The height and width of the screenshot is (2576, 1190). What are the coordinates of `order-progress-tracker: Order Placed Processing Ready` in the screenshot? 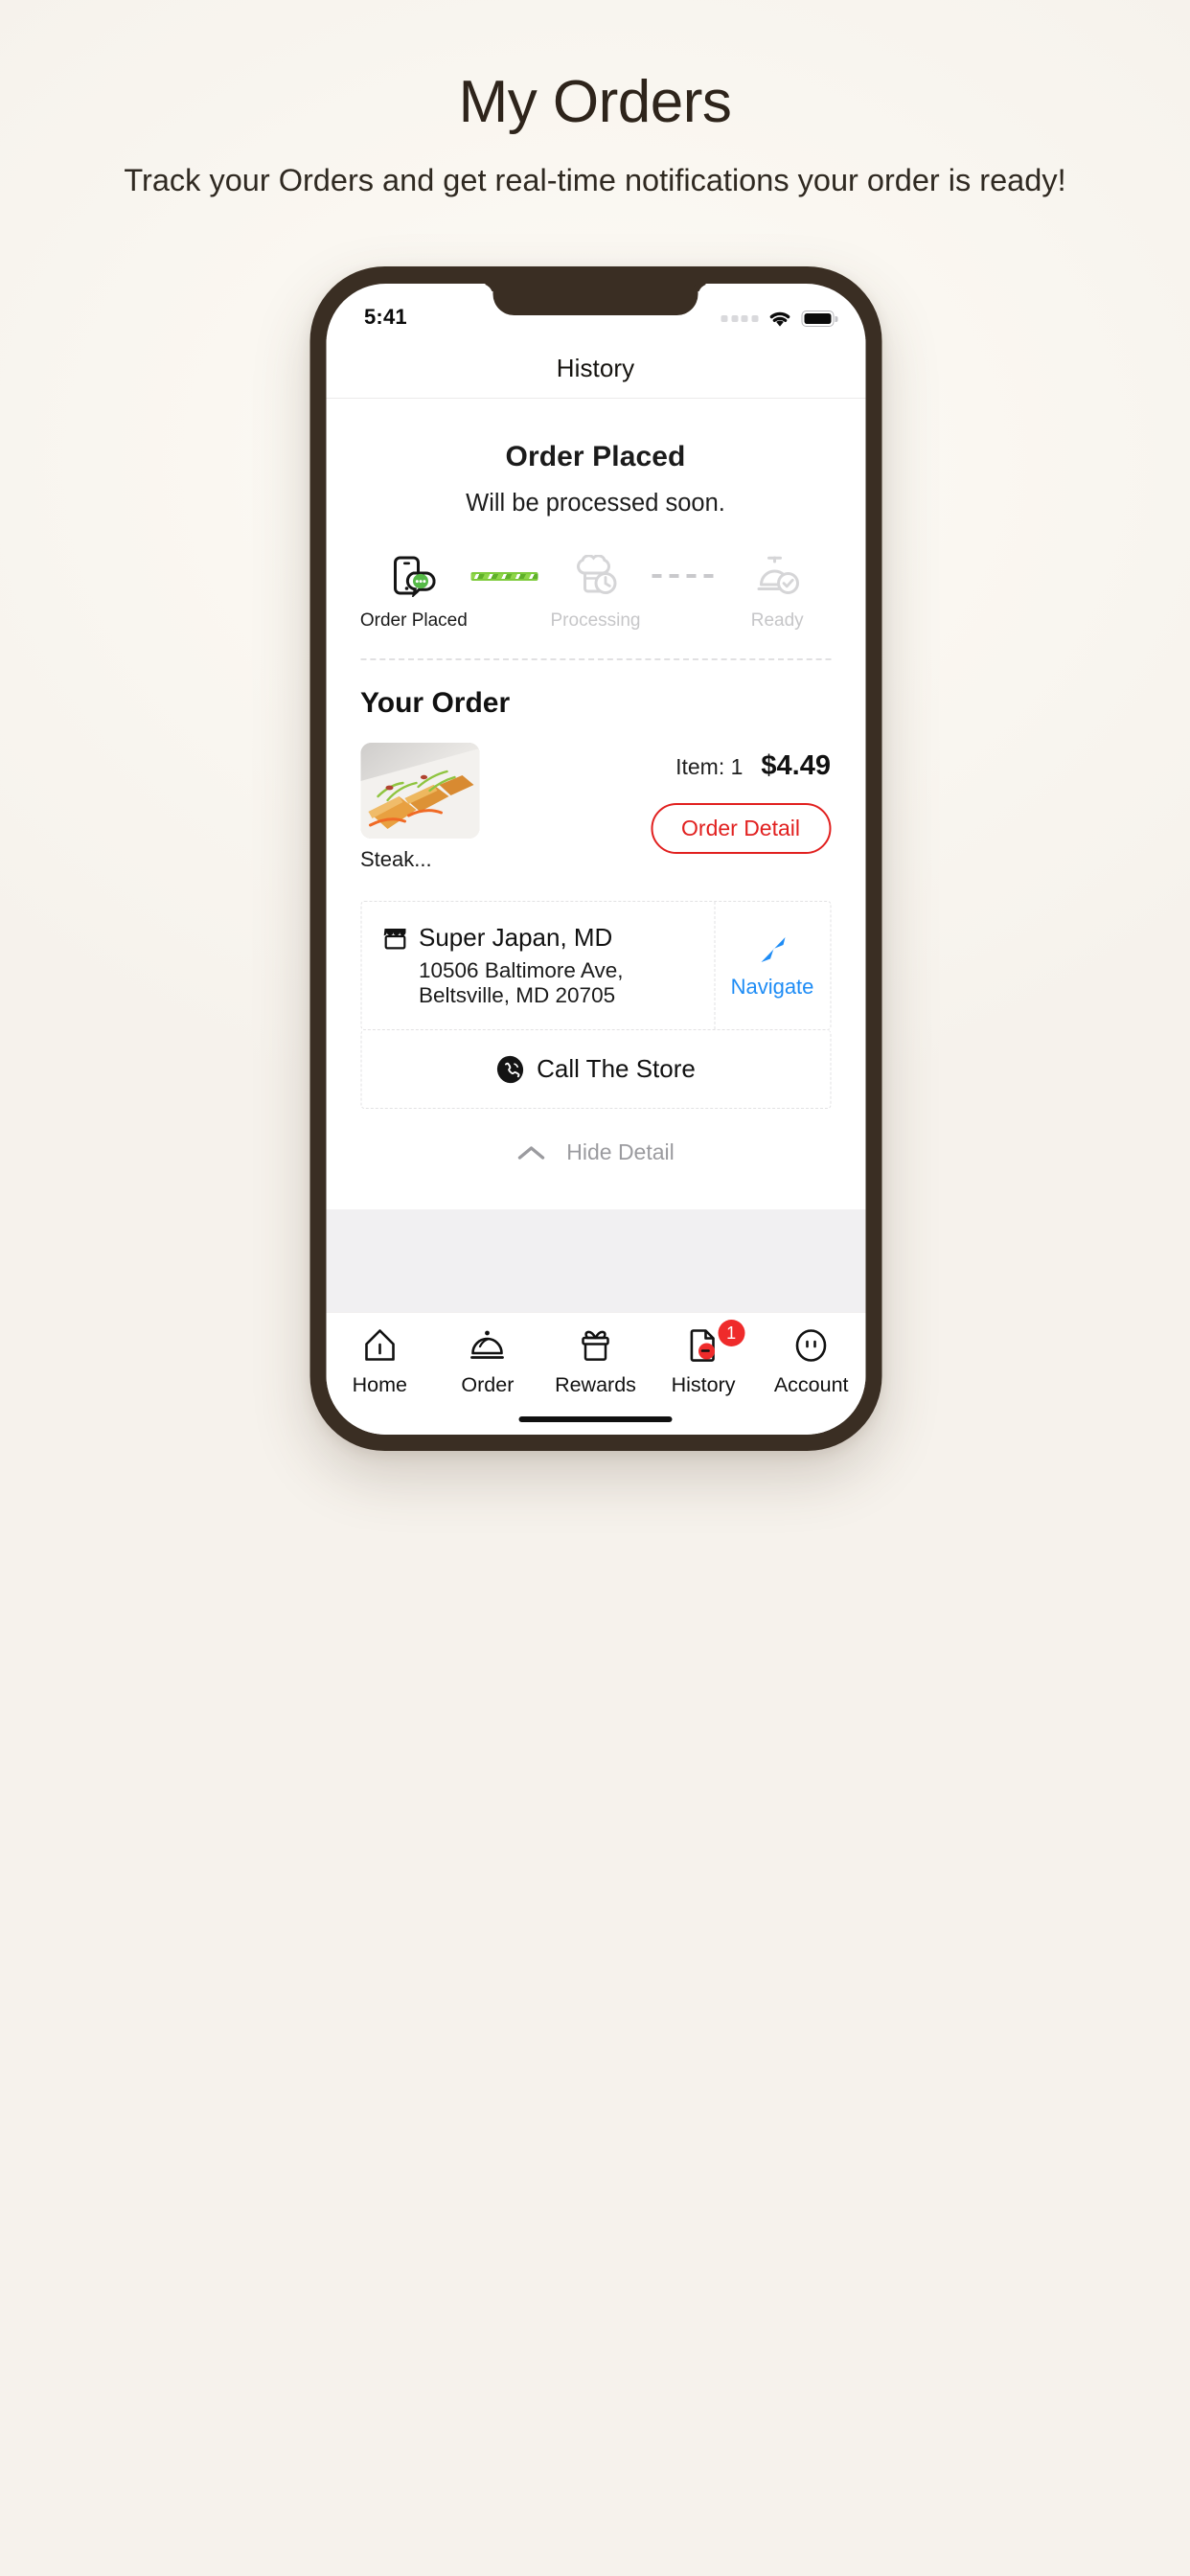 It's located at (595, 593).